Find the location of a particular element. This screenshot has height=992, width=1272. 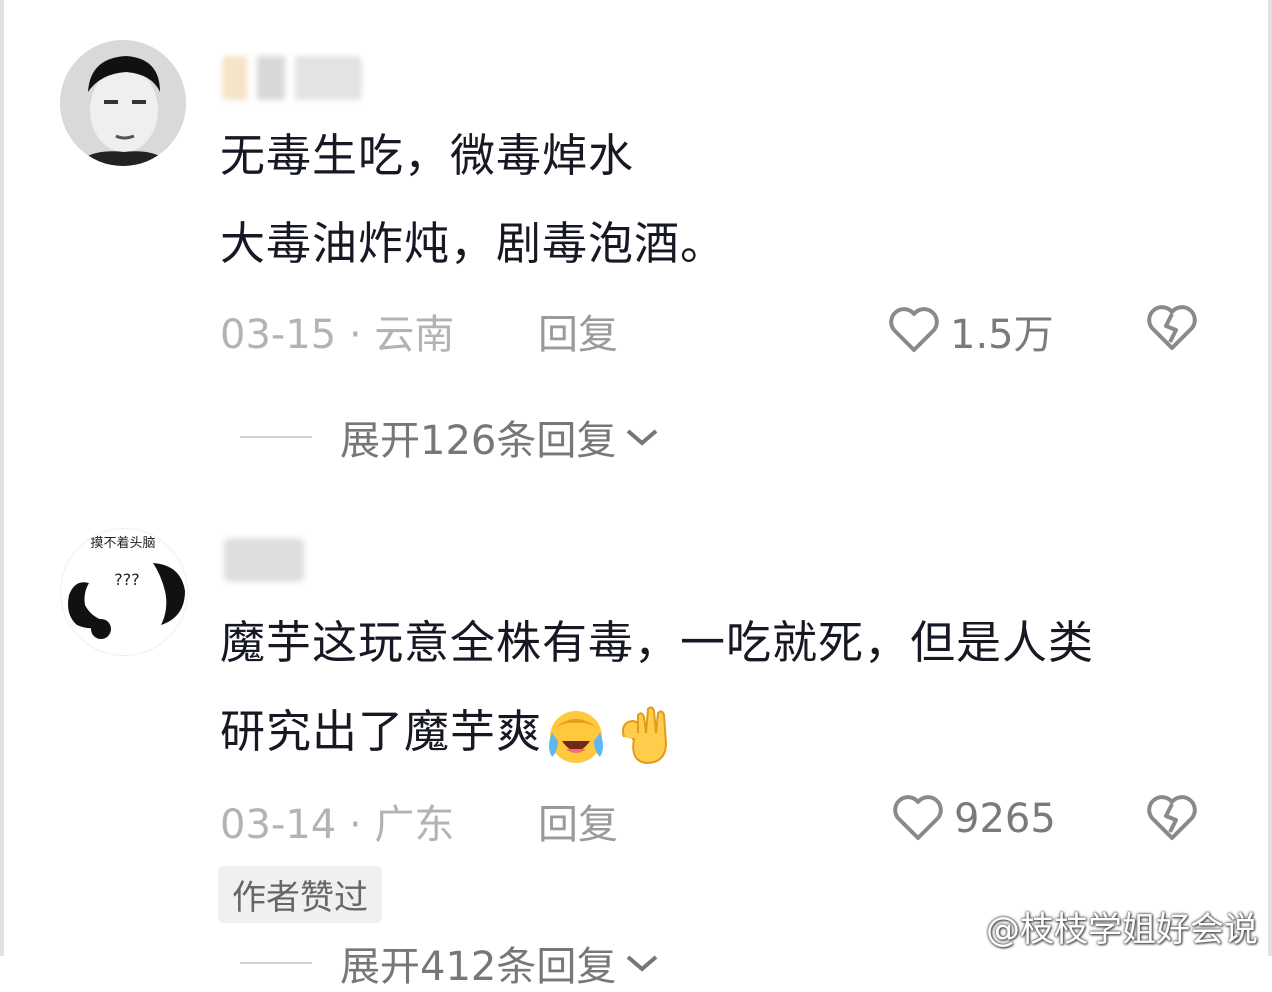

avatar-caption: 摸不着头脑 is located at coordinates (122, 543).